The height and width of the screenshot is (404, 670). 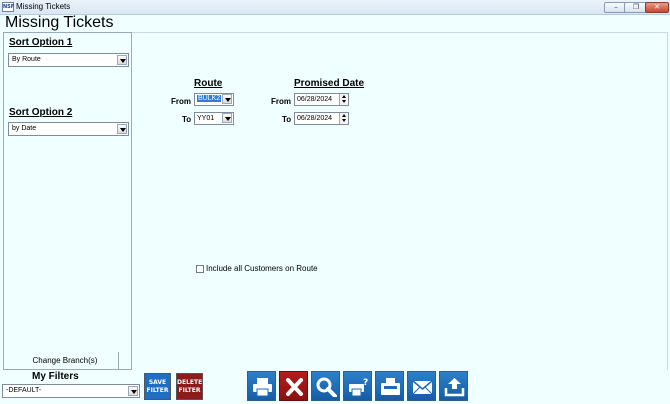 I want to click on print-button, so click(x=261, y=386).